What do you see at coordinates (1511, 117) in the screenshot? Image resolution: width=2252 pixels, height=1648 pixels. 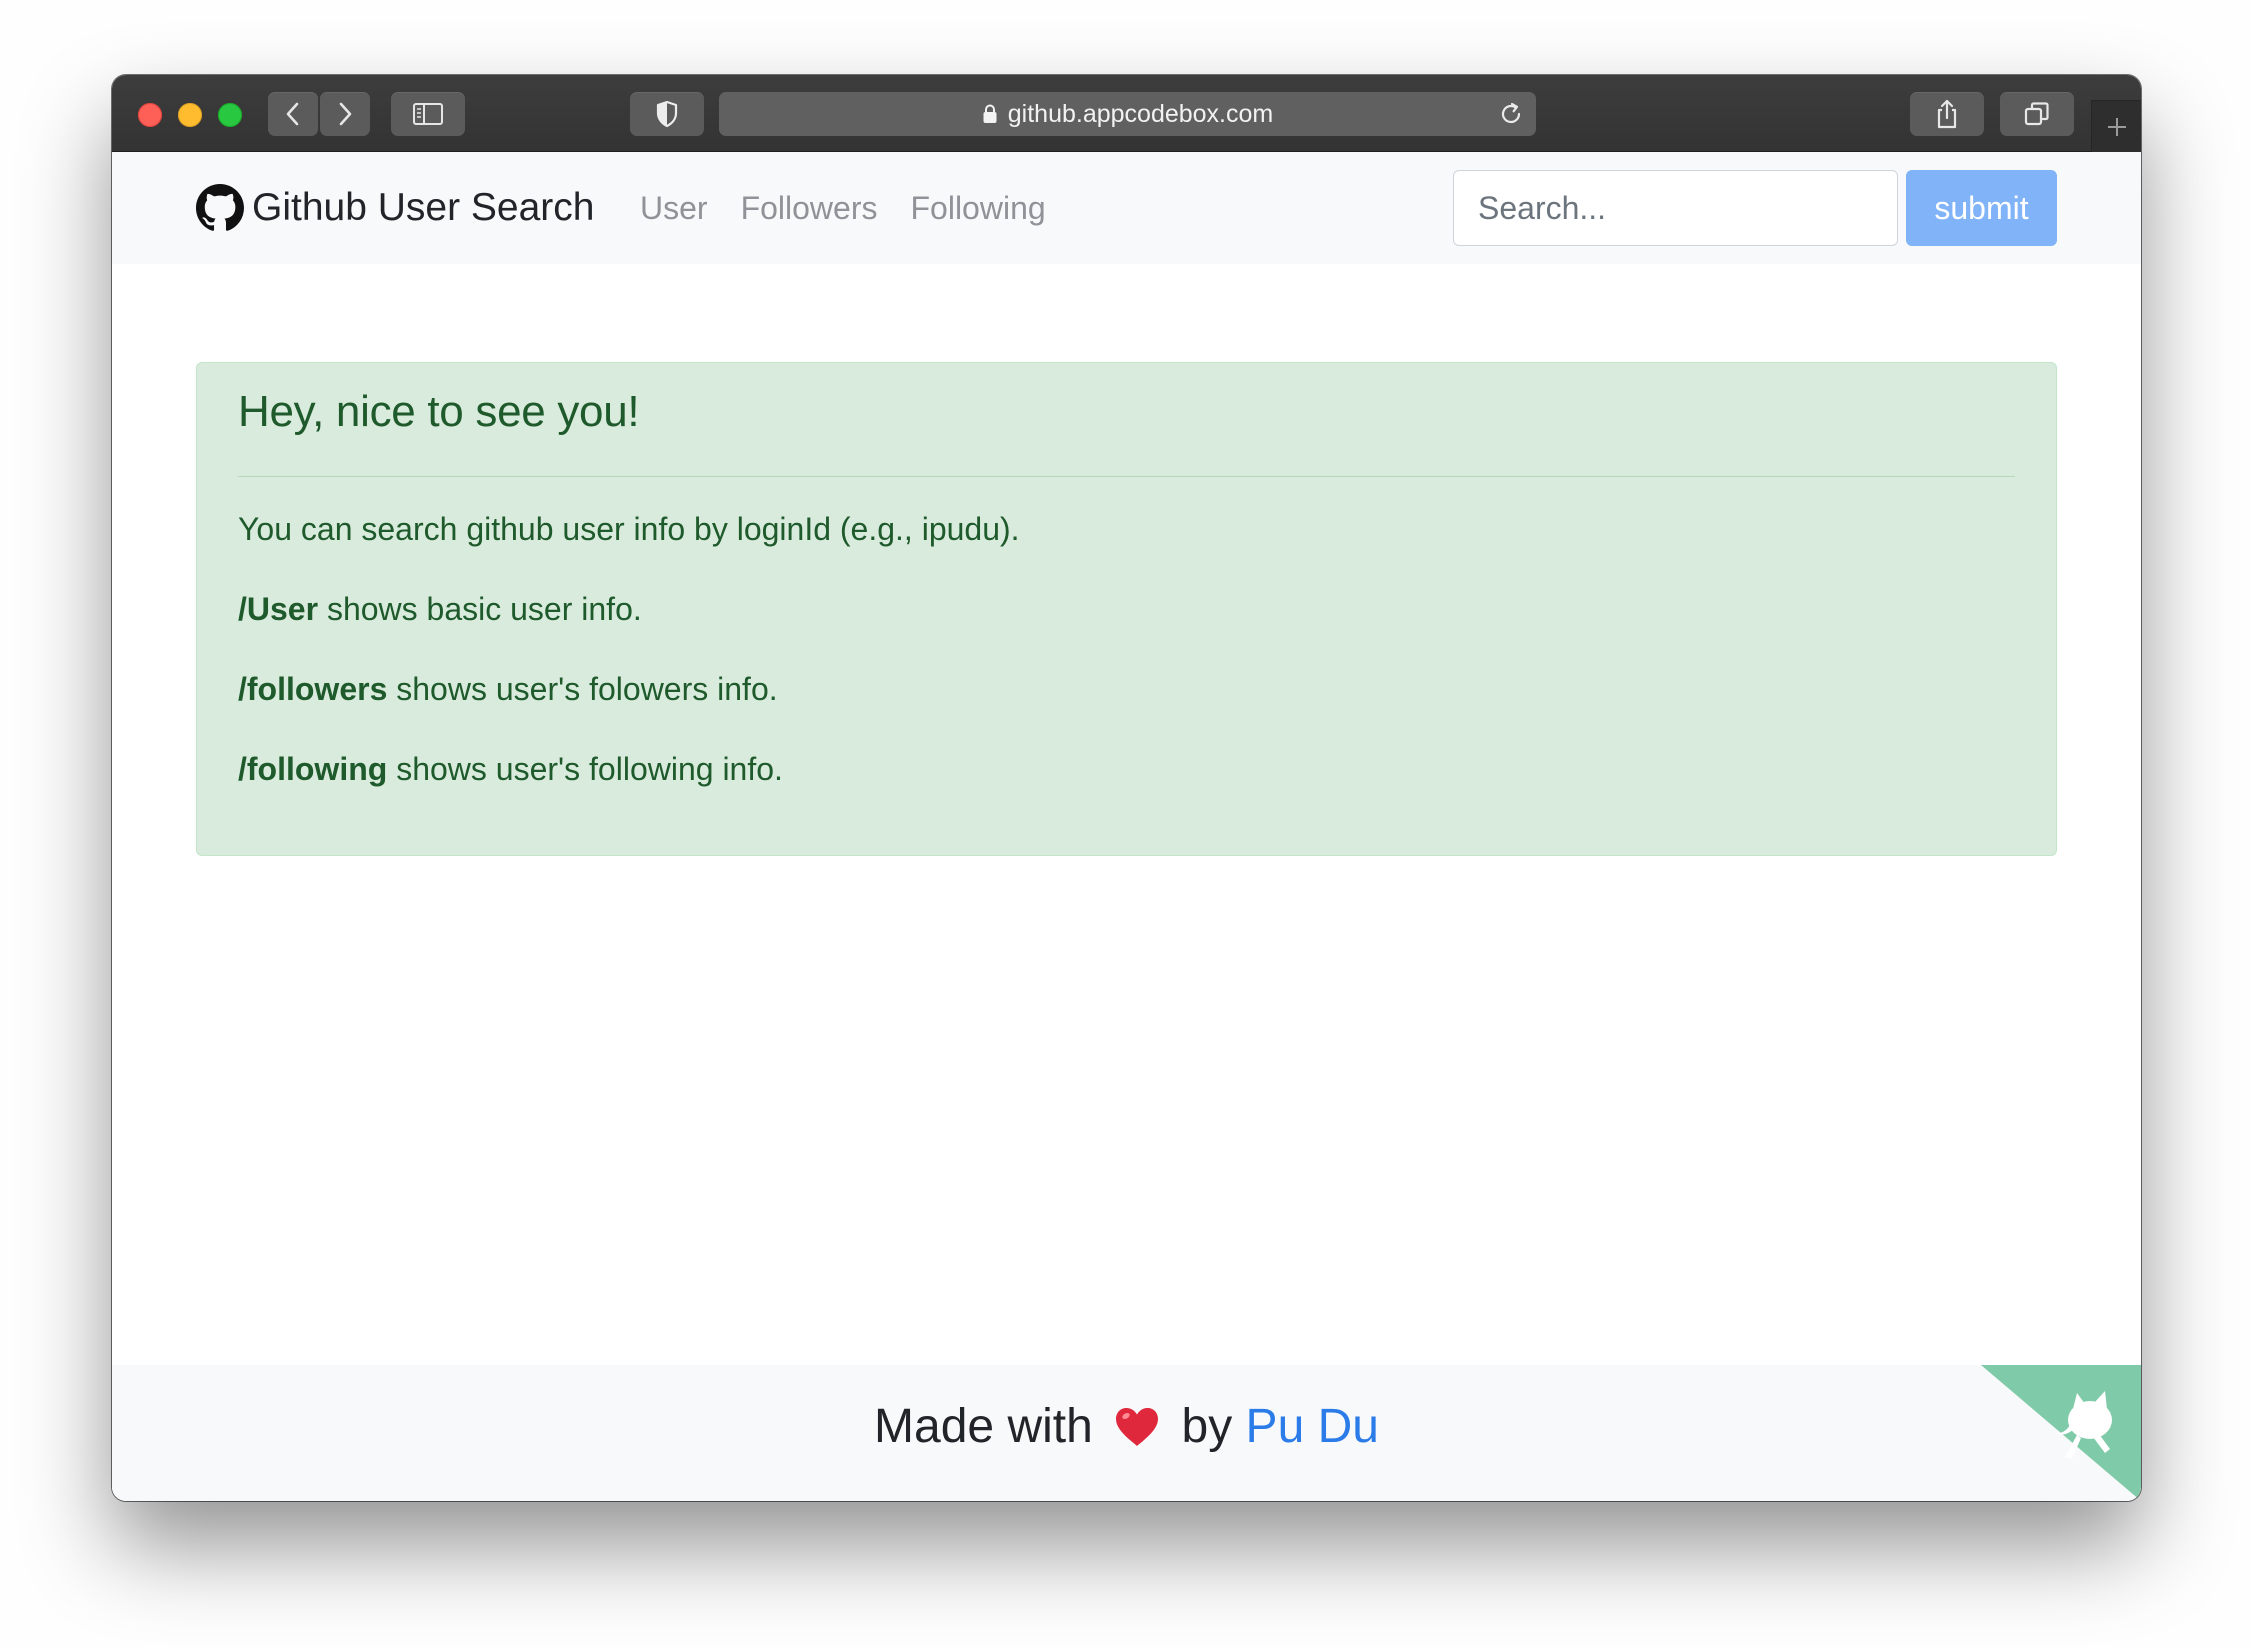 I see `reload-icon` at bounding box center [1511, 117].